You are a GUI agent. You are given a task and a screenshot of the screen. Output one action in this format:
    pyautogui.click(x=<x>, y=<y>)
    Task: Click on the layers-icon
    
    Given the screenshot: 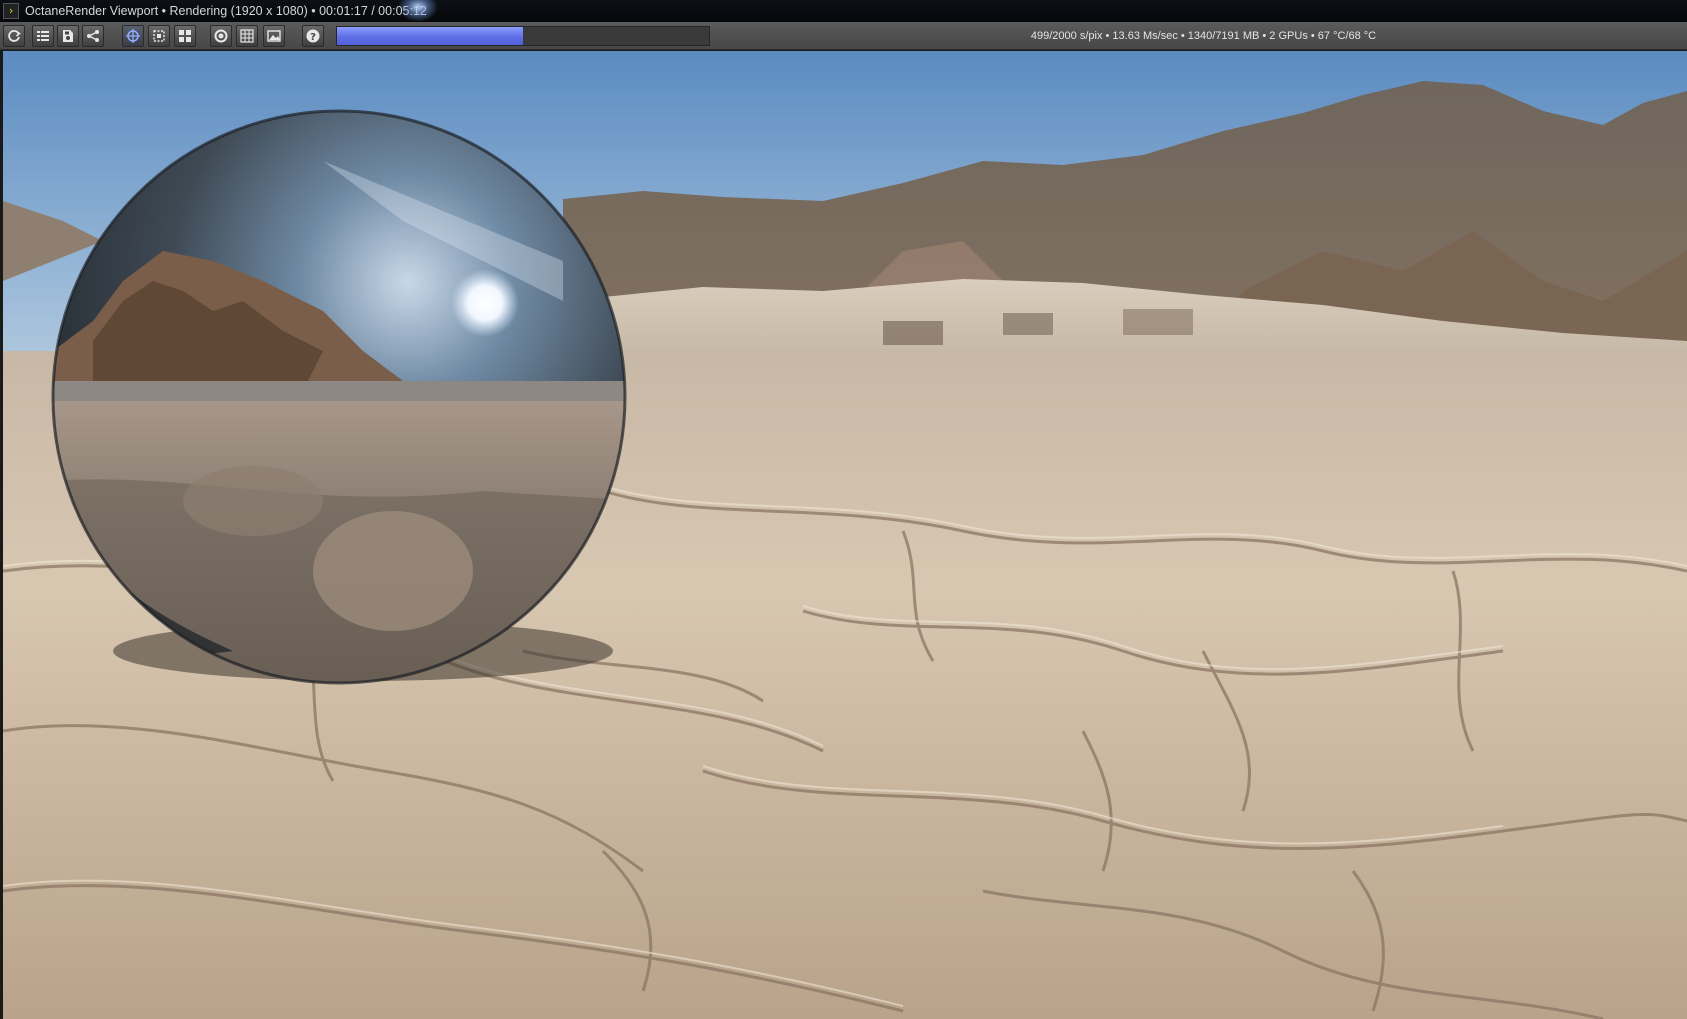 What is the action you would take?
    pyautogui.click(x=43, y=36)
    